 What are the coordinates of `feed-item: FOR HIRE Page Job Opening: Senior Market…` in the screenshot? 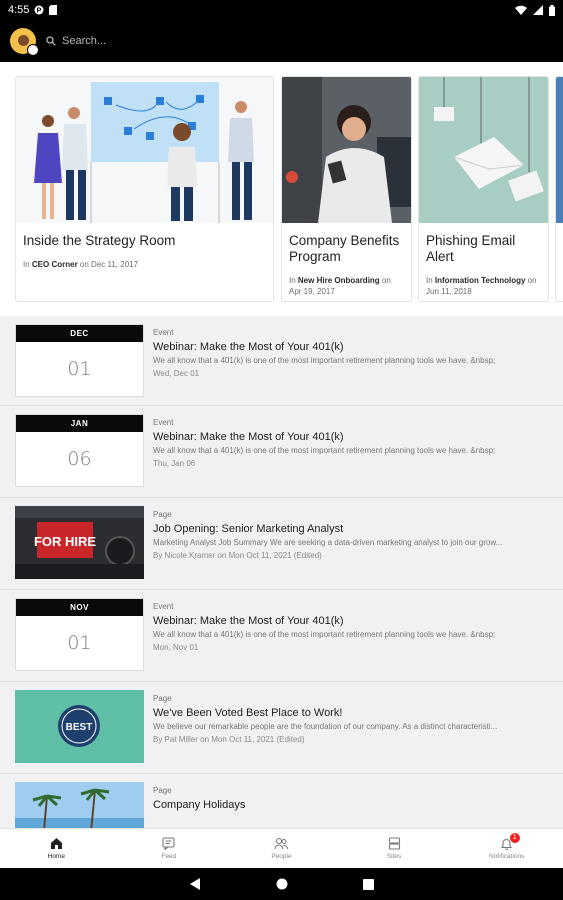 It's located at (281, 544).